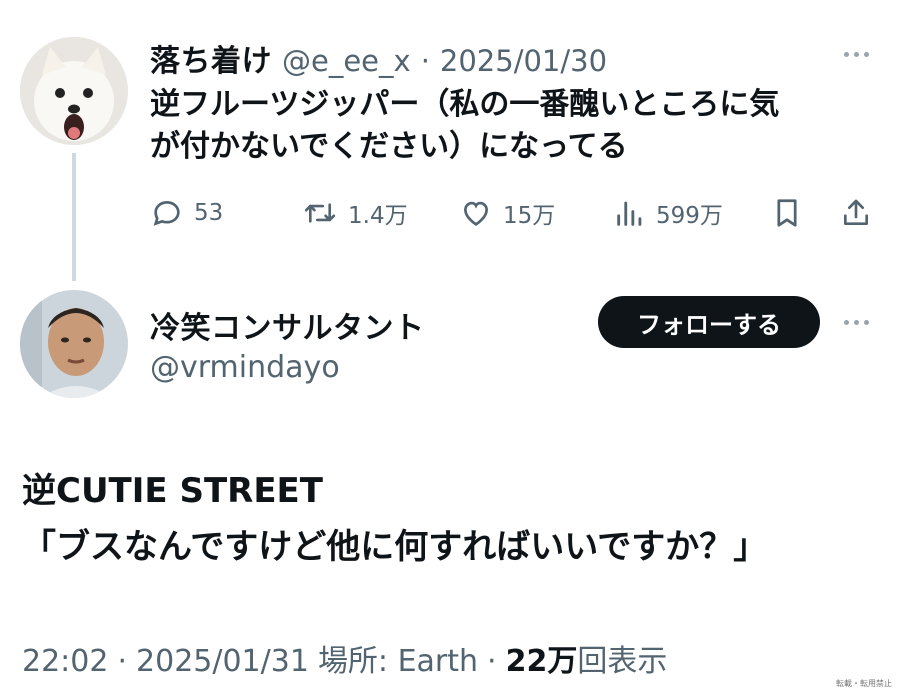  Describe the element at coordinates (709, 322) in the screenshot. I see `follow-button: フォローする` at that location.